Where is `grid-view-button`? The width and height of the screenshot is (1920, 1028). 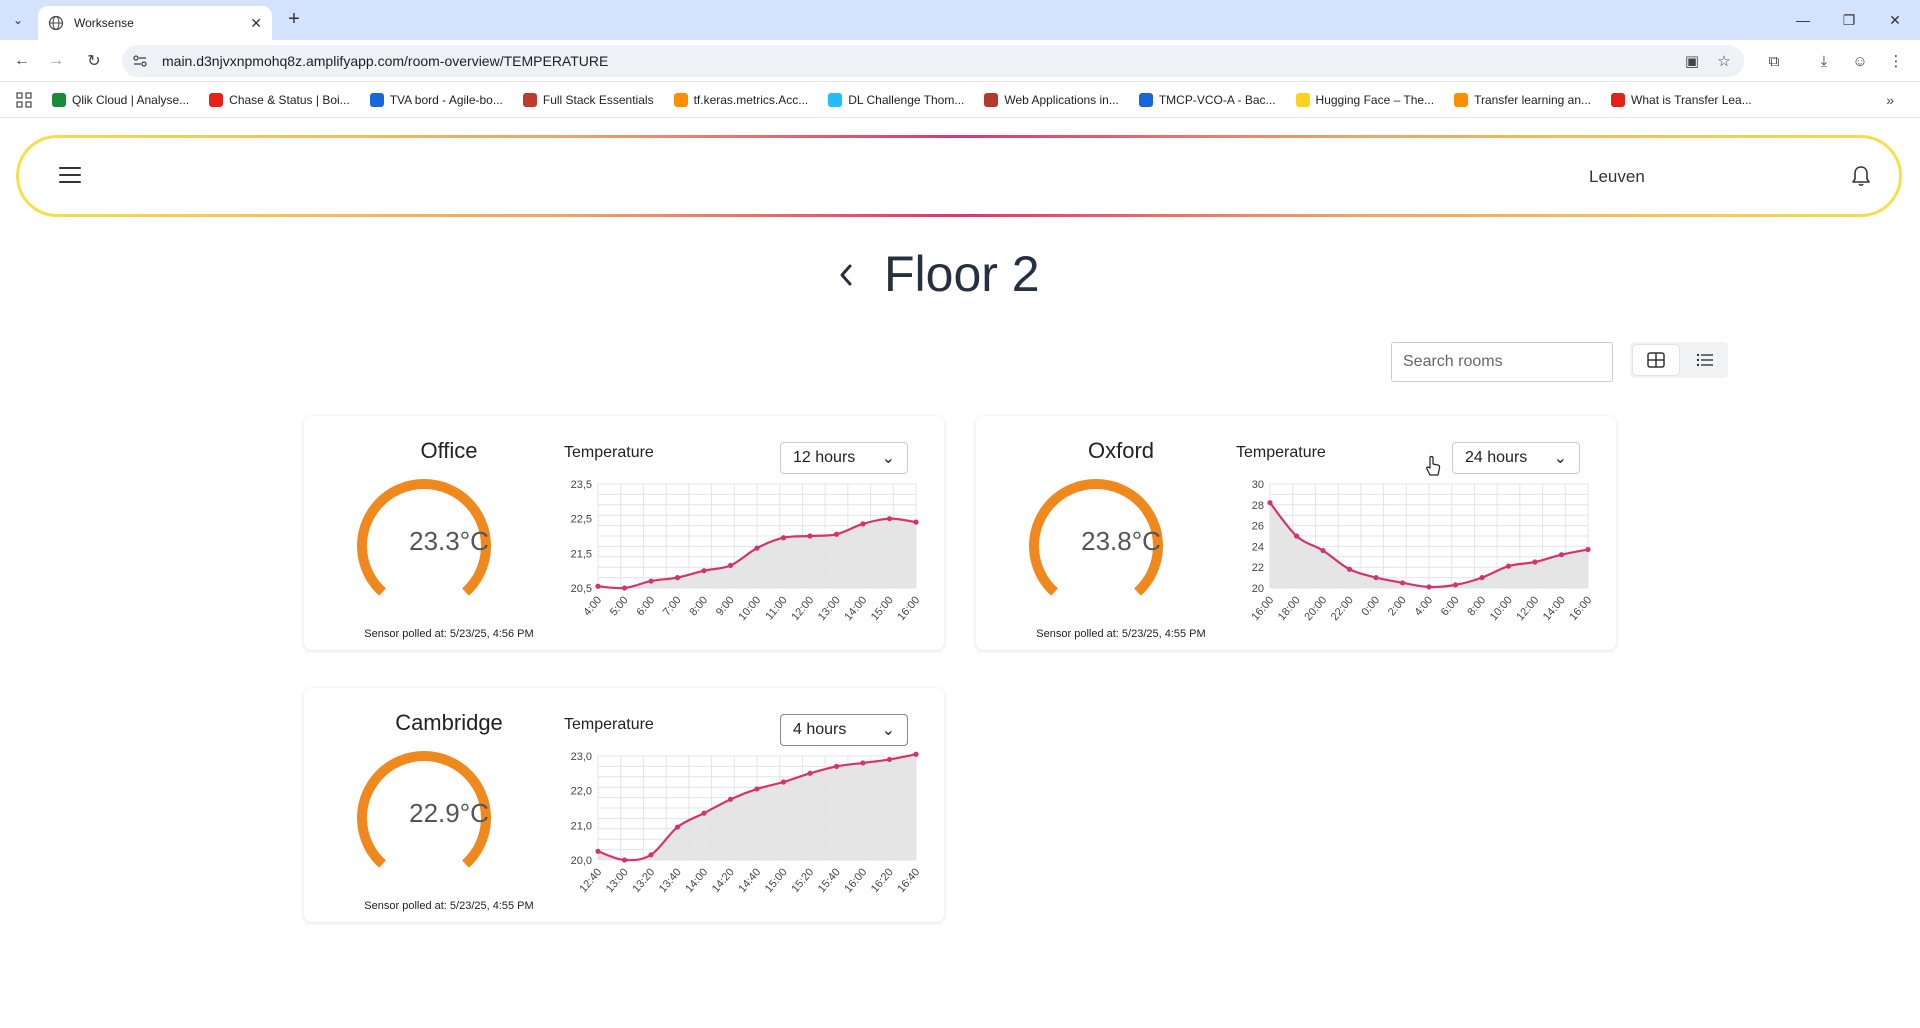 grid-view-button is located at coordinates (1656, 360).